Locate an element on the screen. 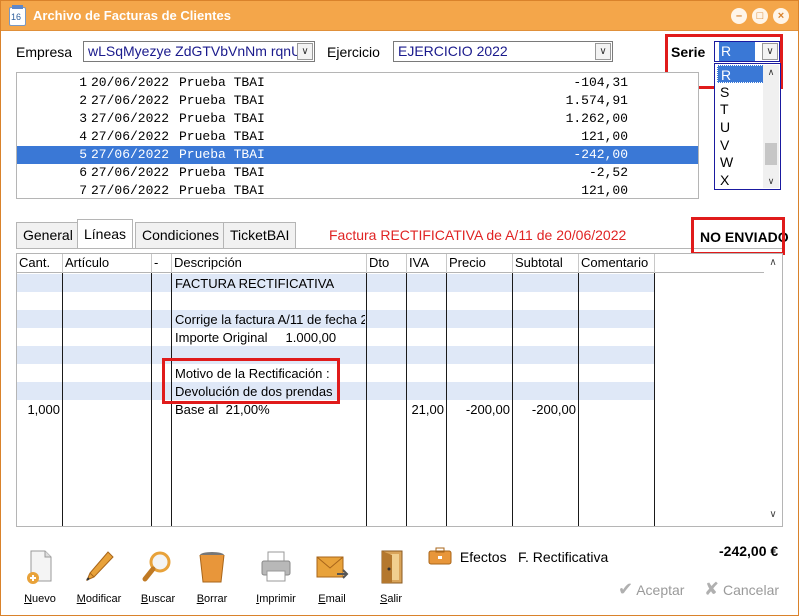 The height and width of the screenshot is (616, 799). col-cant: Cant. is located at coordinates (40, 263).